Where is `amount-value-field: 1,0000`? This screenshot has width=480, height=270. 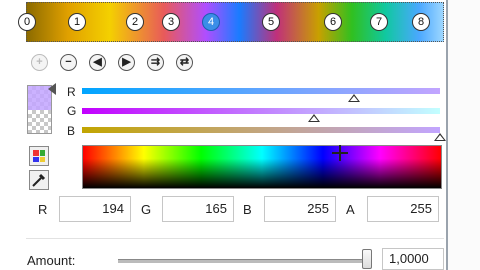
amount-value-field: 1,0000 is located at coordinates (413, 259).